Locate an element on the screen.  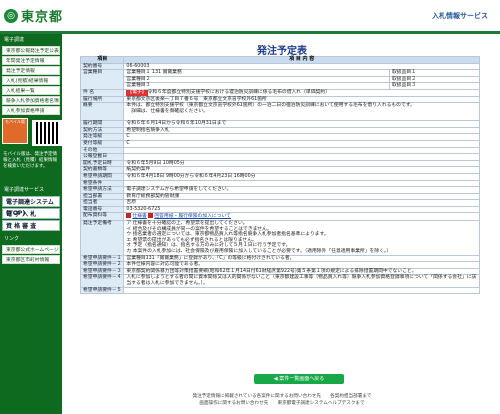
row-label: 発注等級 is located at coordinates (102, 137).